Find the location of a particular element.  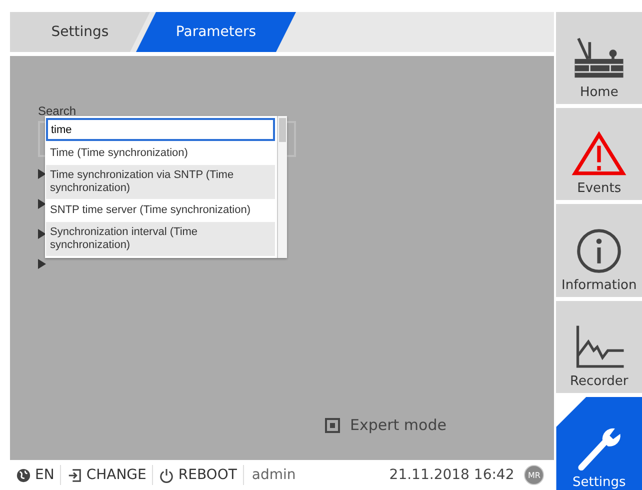

scrollbar-thumb is located at coordinates (282, 130).